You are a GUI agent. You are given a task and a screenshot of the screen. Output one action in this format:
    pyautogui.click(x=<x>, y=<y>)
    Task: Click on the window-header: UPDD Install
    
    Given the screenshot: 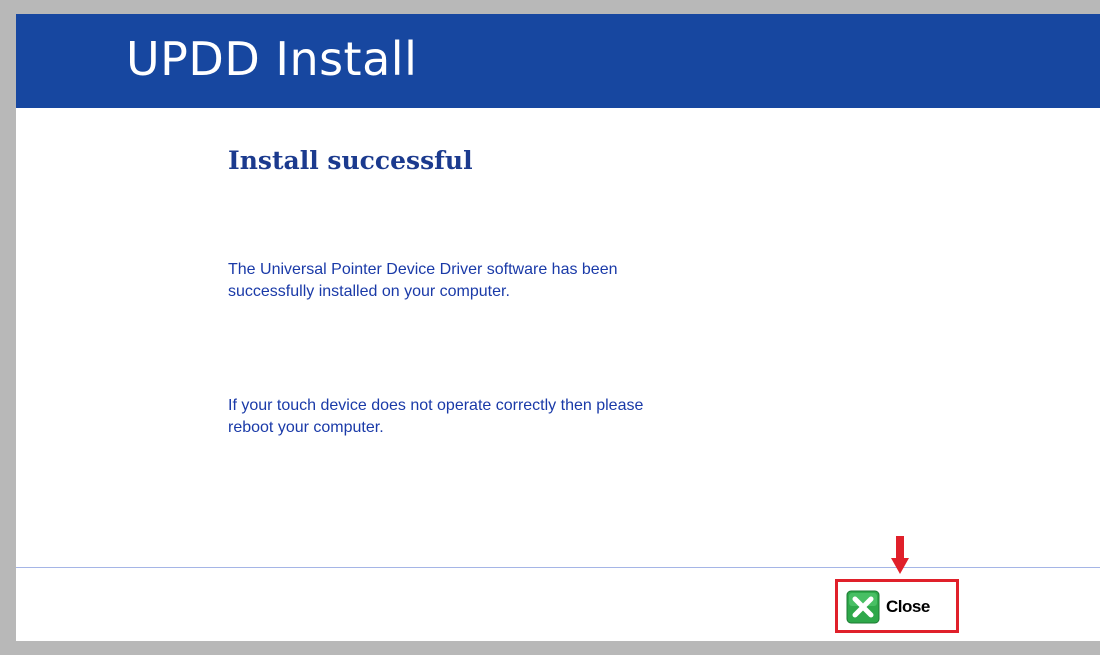 What is the action you would take?
    pyautogui.click(x=558, y=61)
    